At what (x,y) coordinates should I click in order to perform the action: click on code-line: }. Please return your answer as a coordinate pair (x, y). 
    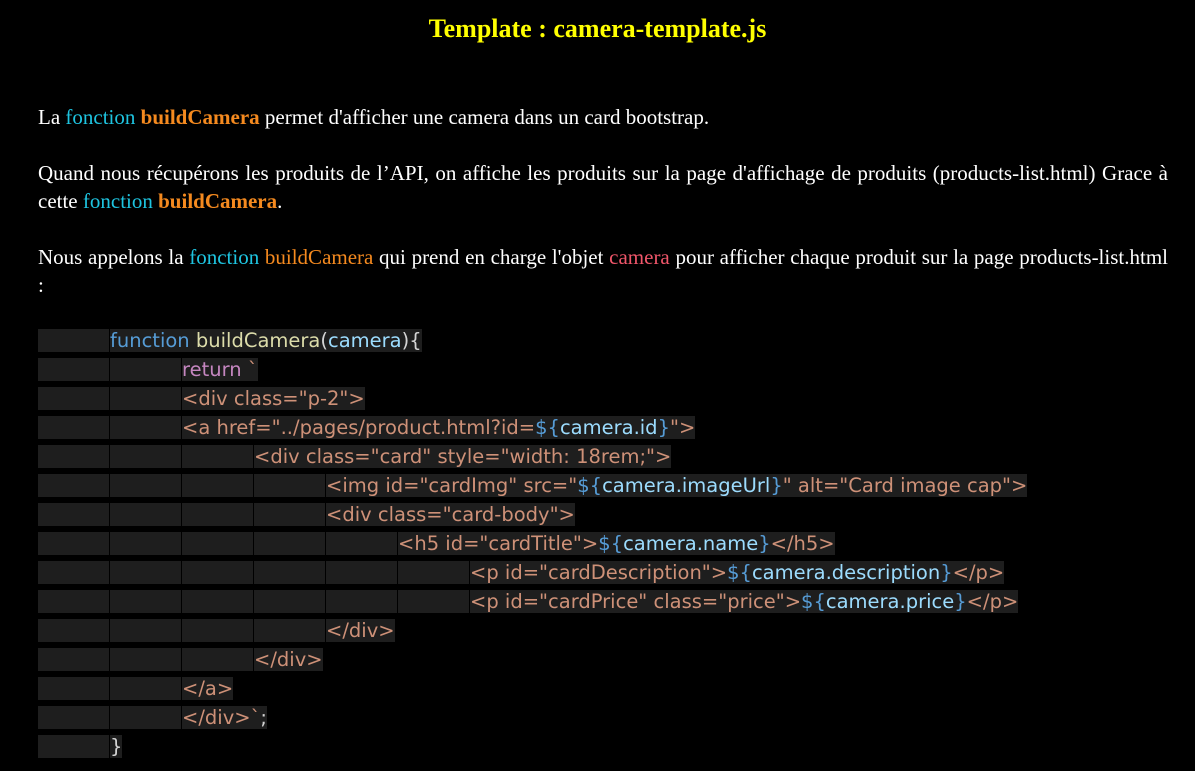
    Looking at the image, I should click on (532, 746).